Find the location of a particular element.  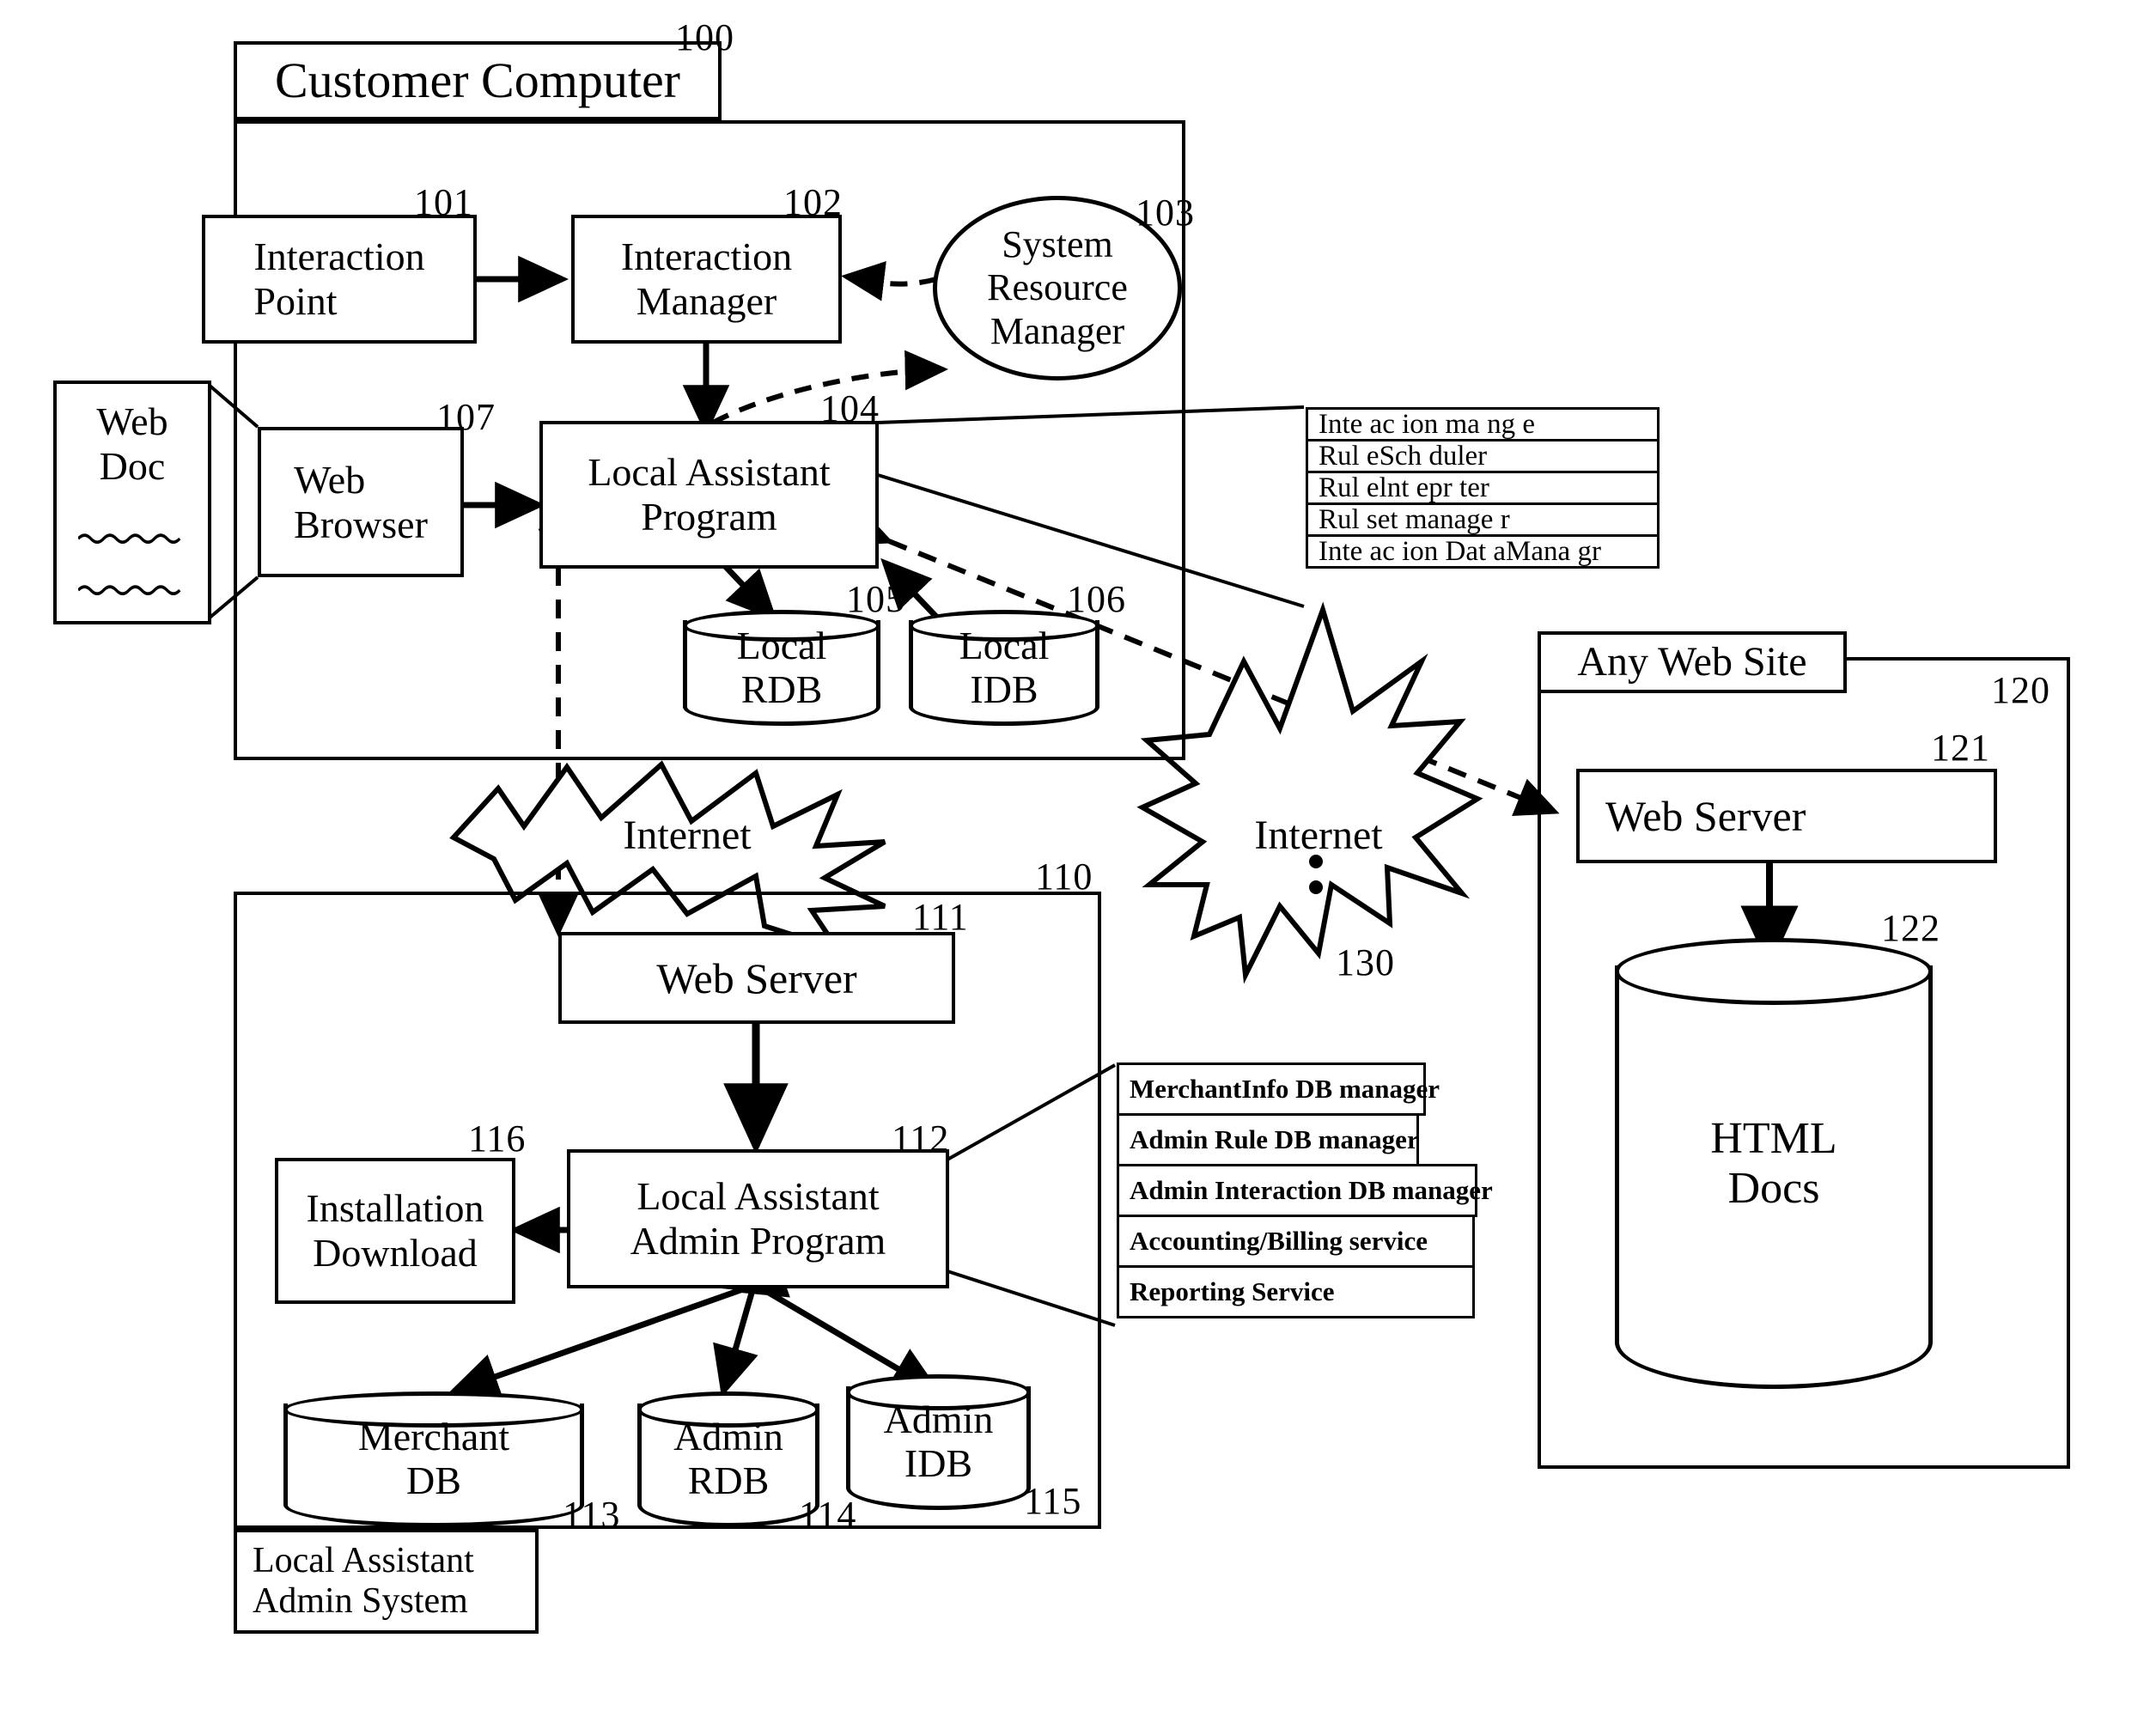

ref-115: 115 is located at coordinates (1053, 1501).